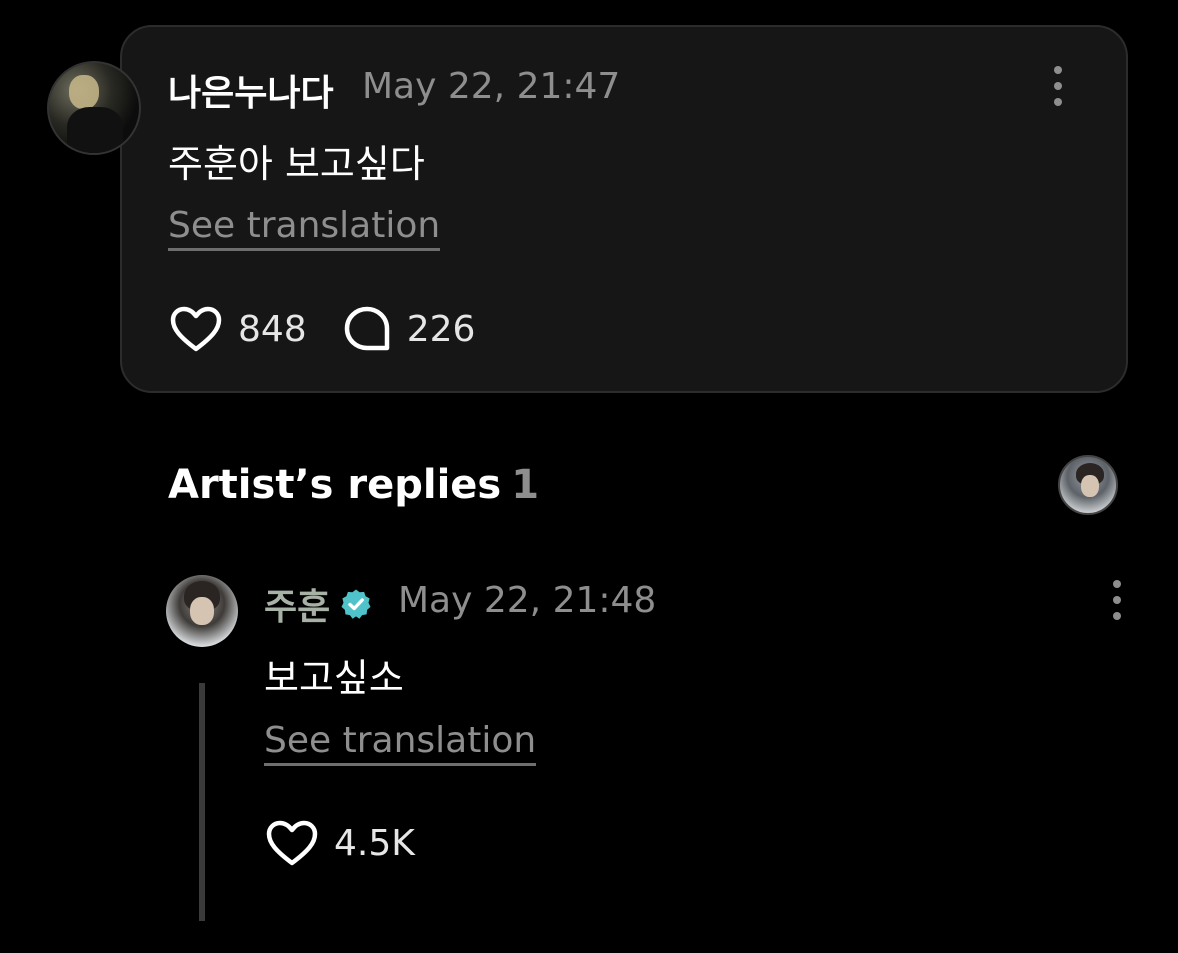  What do you see at coordinates (296, 164) in the screenshot?
I see `comment-text: 주훈아 보고싶다` at bounding box center [296, 164].